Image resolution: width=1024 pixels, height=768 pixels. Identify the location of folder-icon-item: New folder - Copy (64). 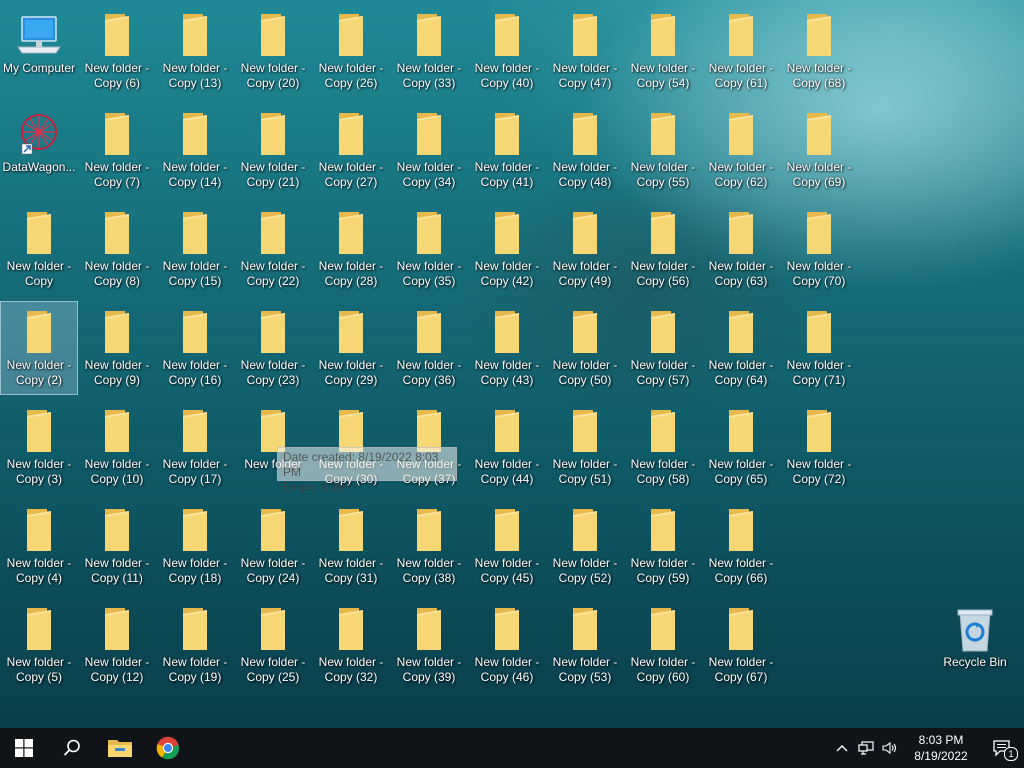
(741, 348).